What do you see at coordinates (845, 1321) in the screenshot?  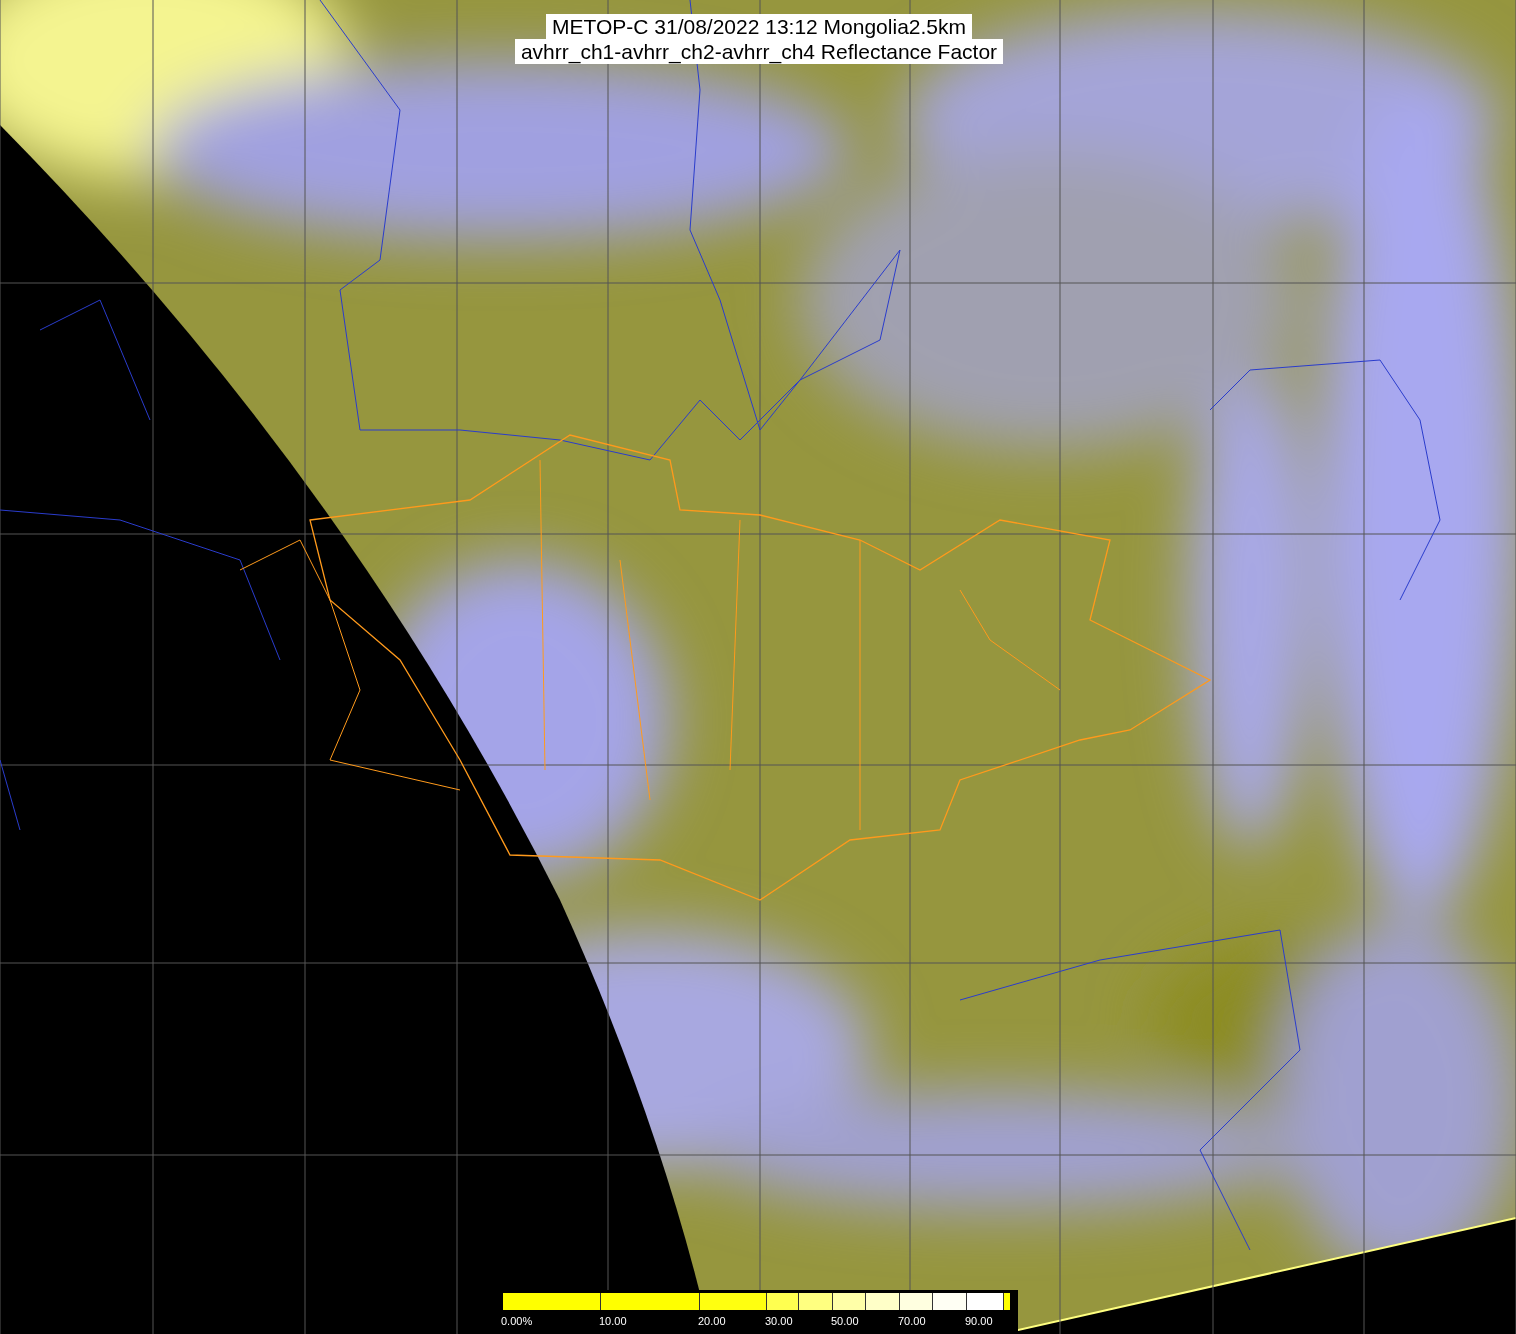 I see `colorbar-label: 50.00` at bounding box center [845, 1321].